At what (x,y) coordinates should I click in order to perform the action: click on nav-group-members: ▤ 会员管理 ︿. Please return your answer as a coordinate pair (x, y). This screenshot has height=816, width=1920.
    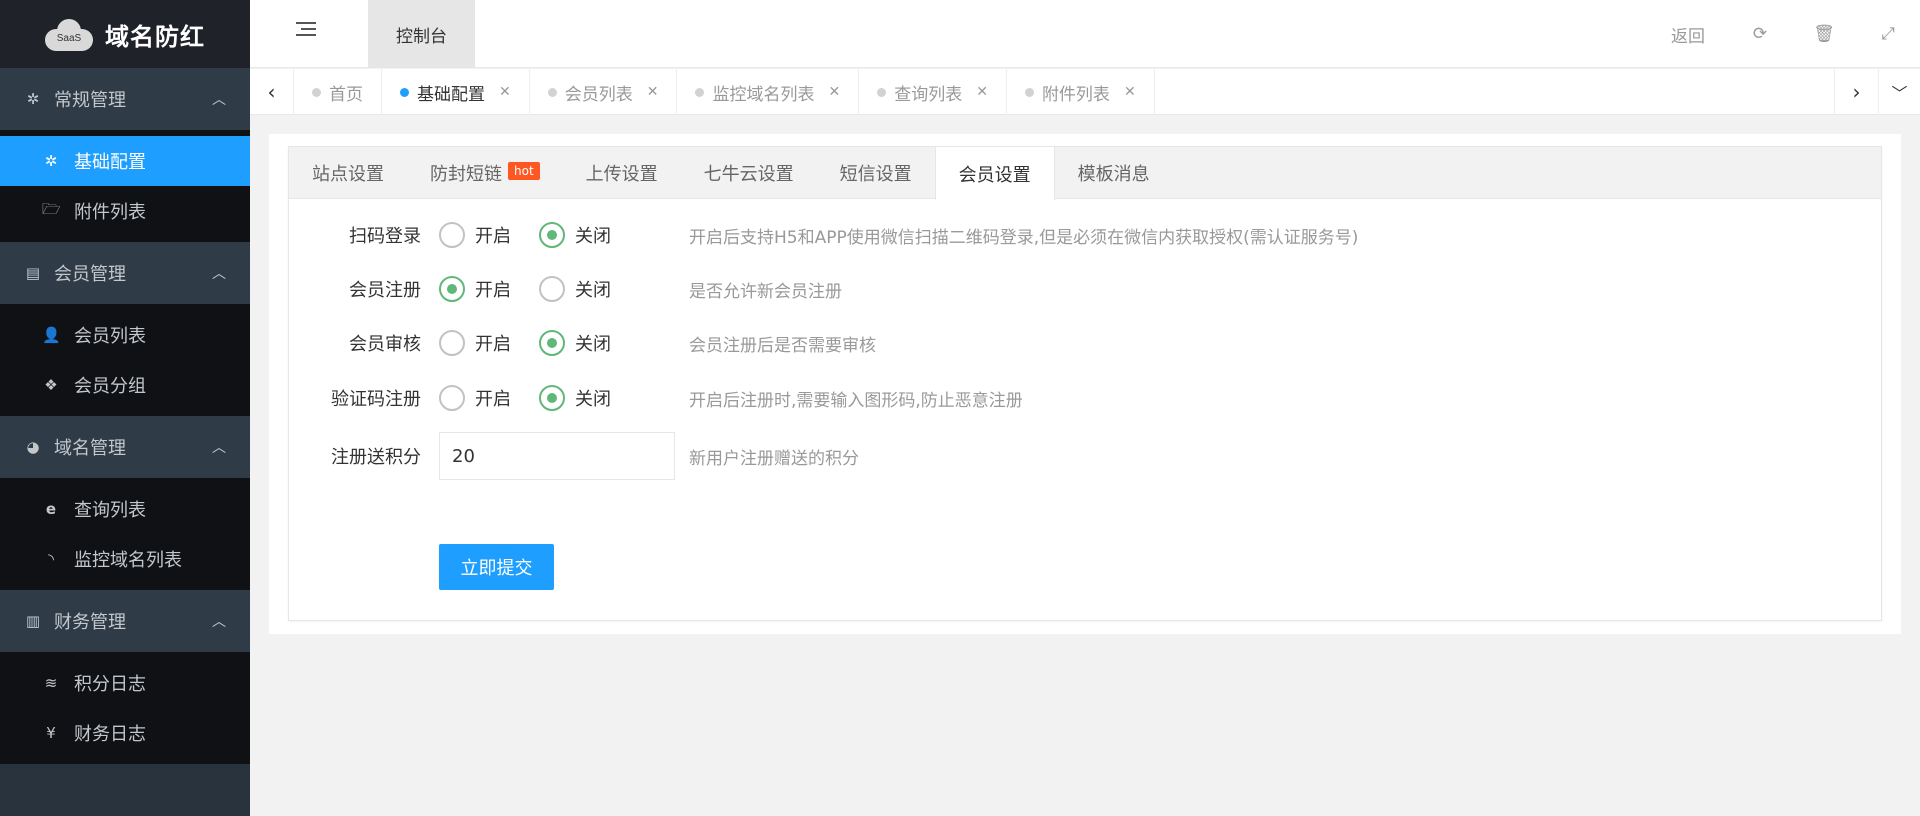
    Looking at the image, I should click on (125, 273).